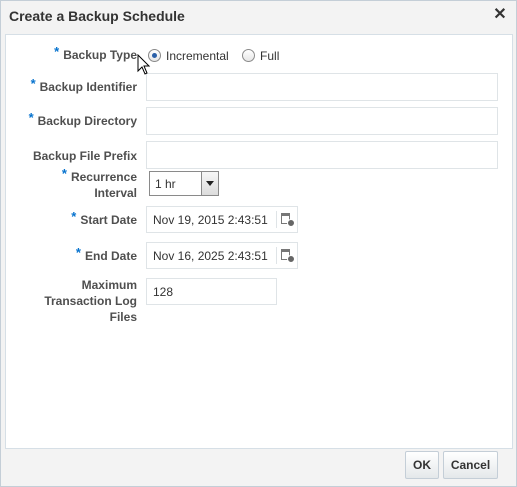 This screenshot has width=517, height=487. I want to click on backup-identifier-label: * Backup Identifier, so click(83, 85).